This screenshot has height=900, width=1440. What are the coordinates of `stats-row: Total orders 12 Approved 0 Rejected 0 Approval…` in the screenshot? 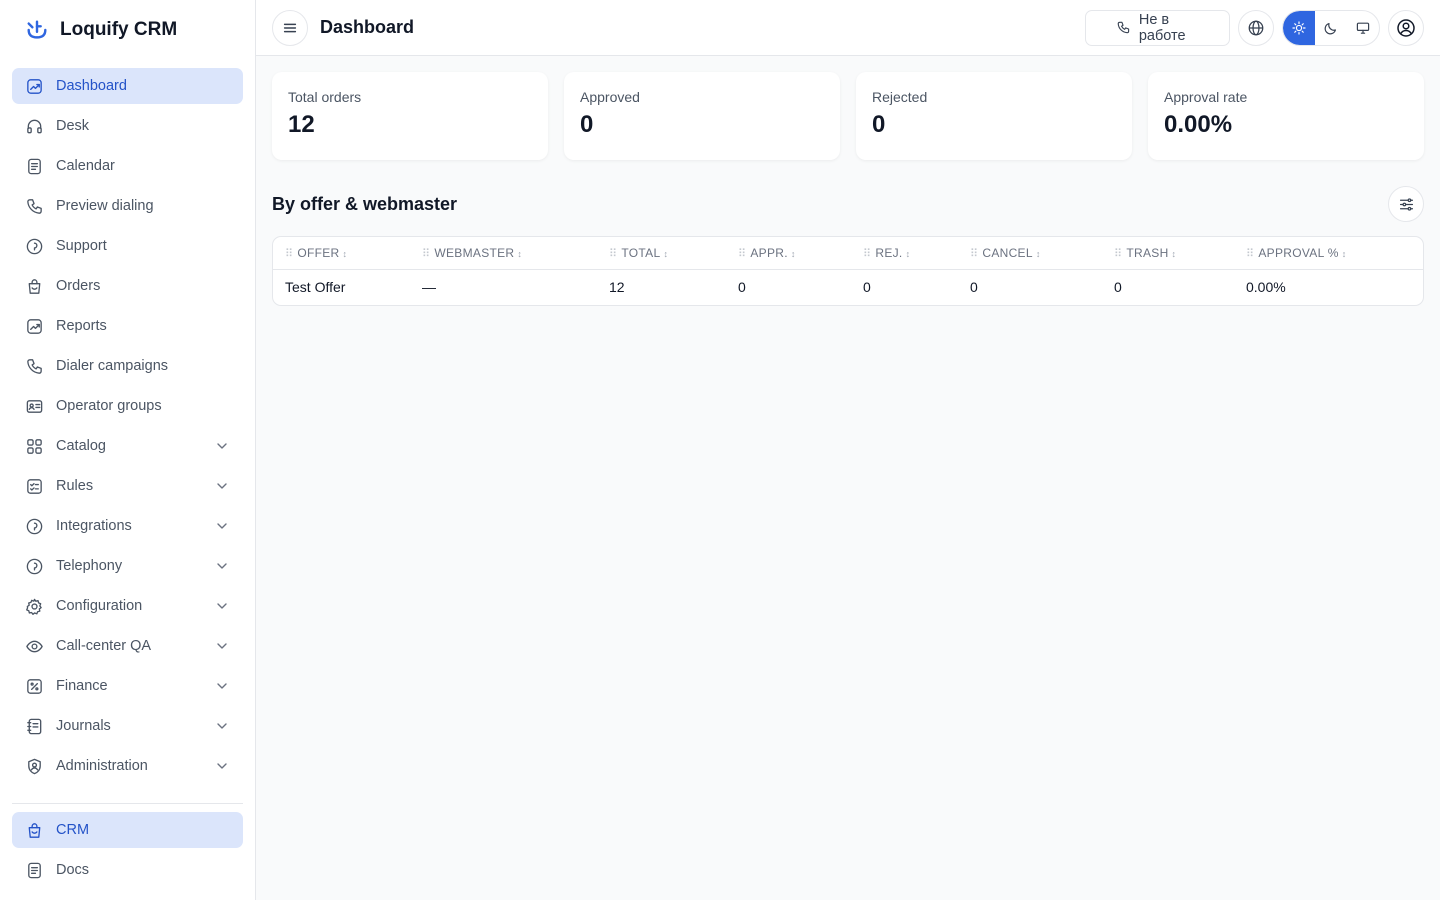 It's located at (848, 116).